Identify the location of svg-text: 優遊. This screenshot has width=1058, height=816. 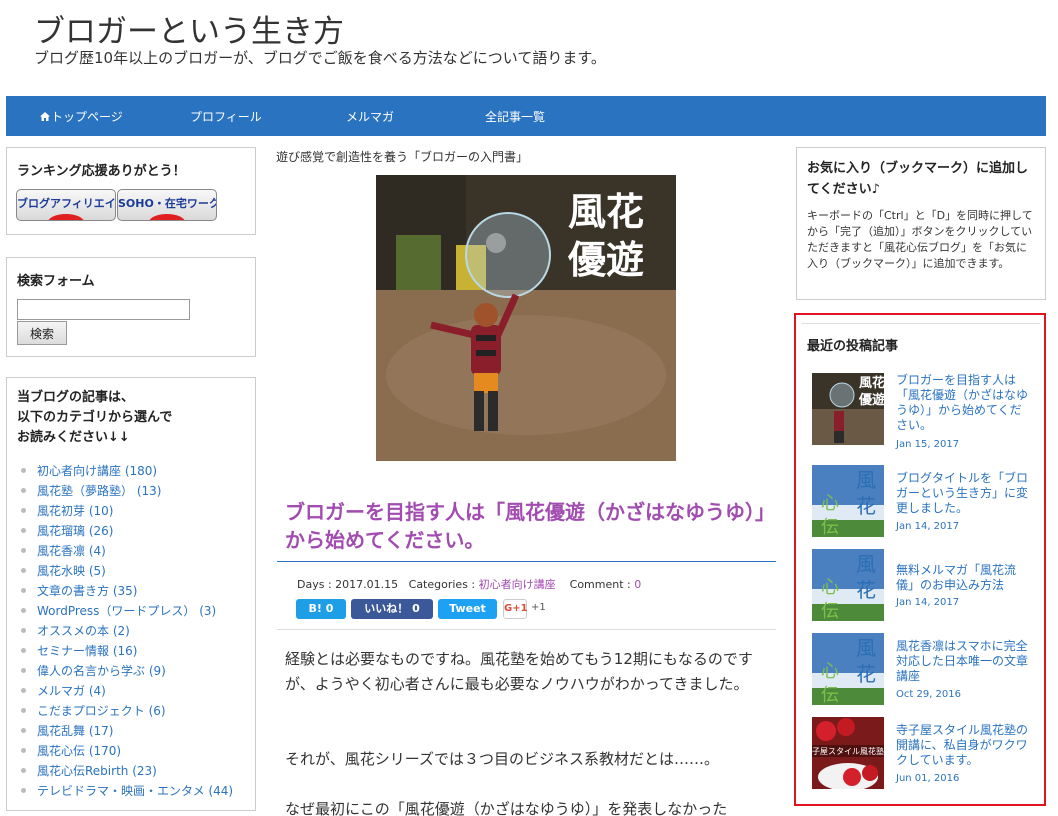
(871, 400).